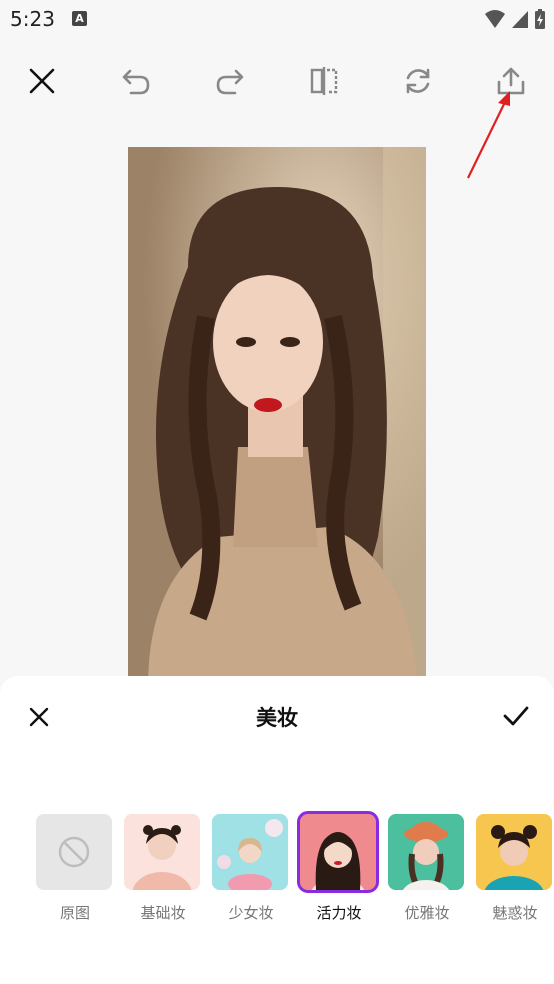 This screenshot has width=554, height=984. Describe the element at coordinates (339, 913) in the screenshot. I see `style-label: 活力妆` at that location.